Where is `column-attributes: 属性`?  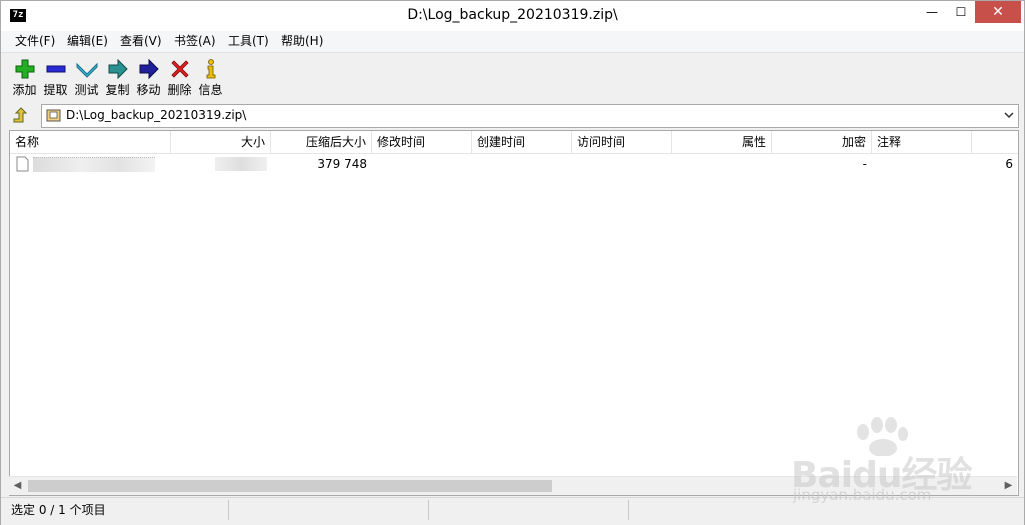
column-attributes: 属性 is located at coordinates (722, 142).